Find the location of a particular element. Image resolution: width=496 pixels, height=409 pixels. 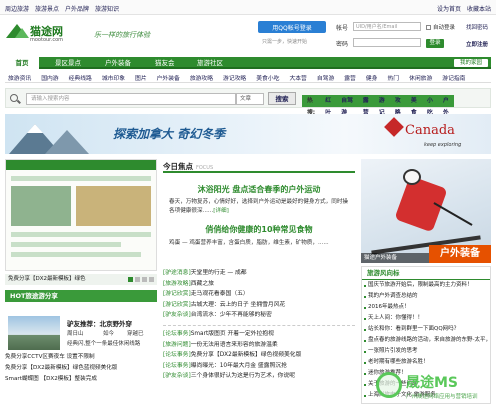

news-item: [驴友杂谈]三个身体很好认为这是行为艺术，你说呢 is located at coordinates (259, 376).